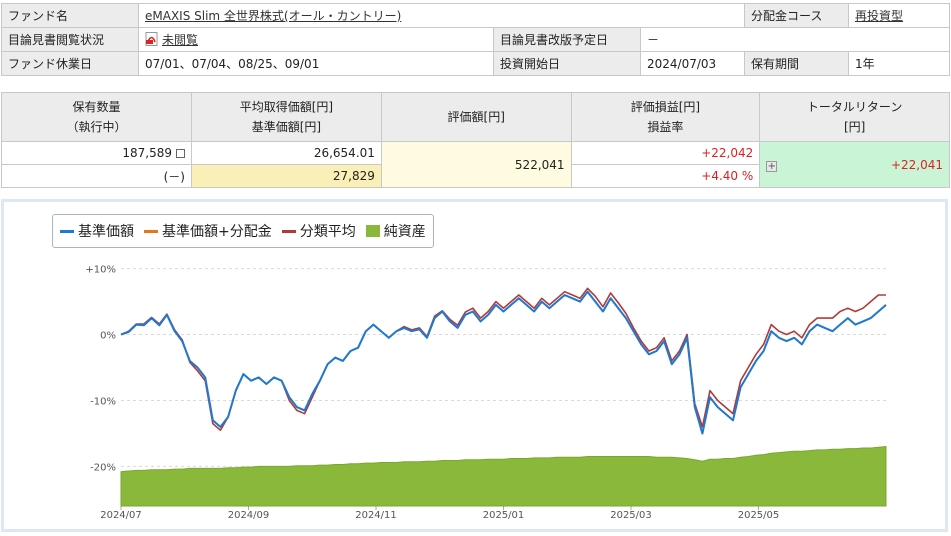  Describe the element at coordinates (441, 15) in the screenshot. I see `fund-name-cell: eMAXIS Slim 全世界株式(オール・カントリー)` at that location.